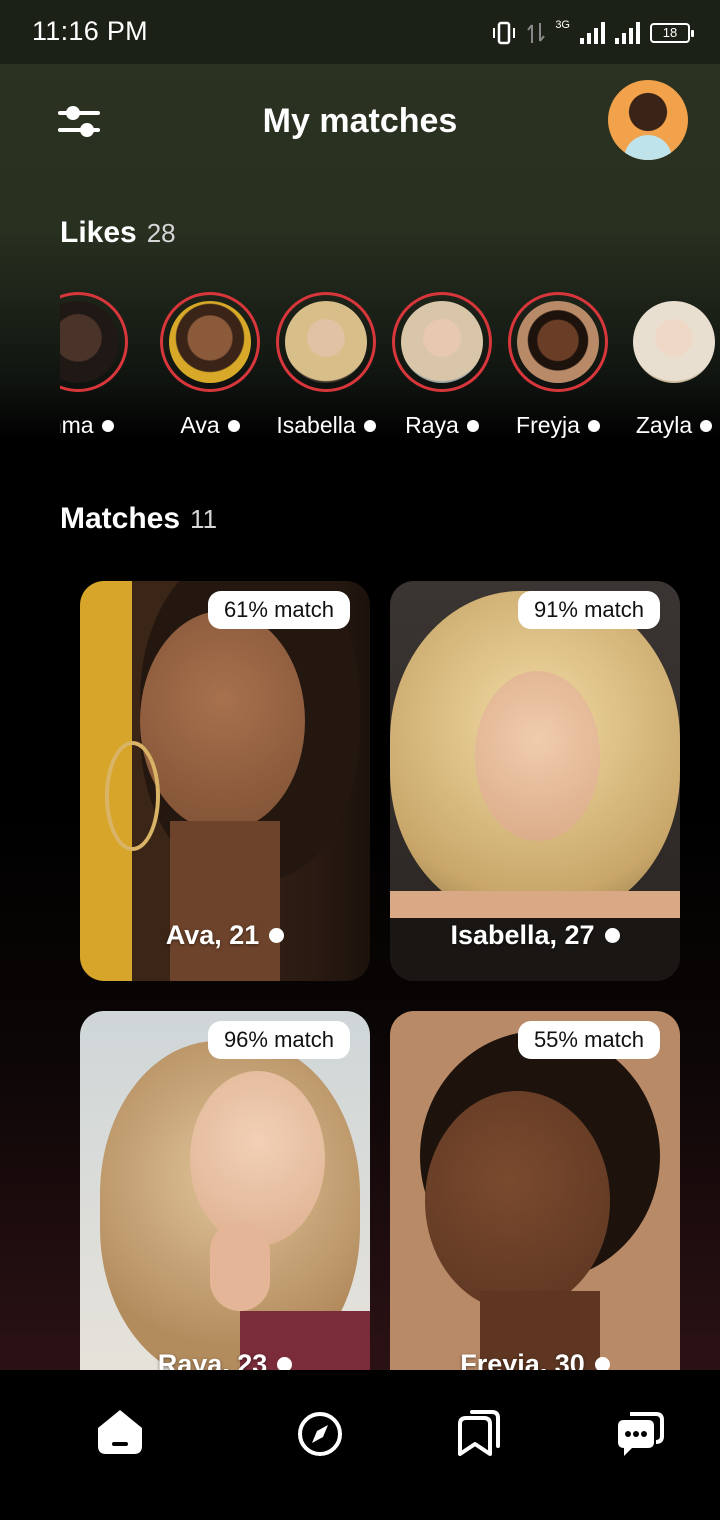 This screenshot has width=720, height=1520. What do you see at coordinates (204, 519) in the screenshot?
I see `matches-count: 11` at bounding box center [204, 519].